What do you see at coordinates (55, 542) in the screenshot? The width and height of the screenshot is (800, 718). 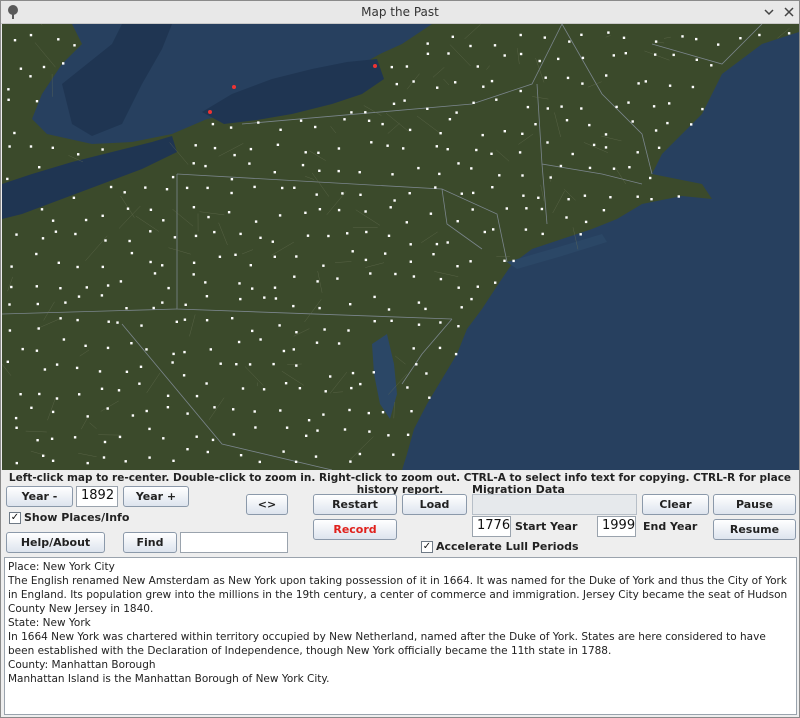 I see `help-about-button: Help/About` at bounding box center [55, 542].